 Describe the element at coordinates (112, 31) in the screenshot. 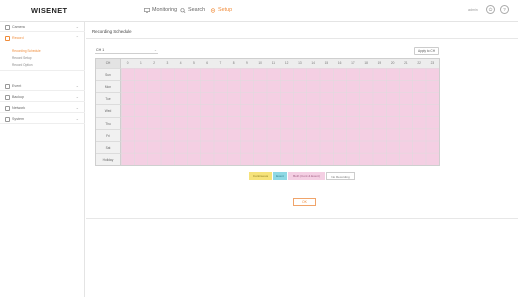

I see `page-title: Recording Schedule` at that location.